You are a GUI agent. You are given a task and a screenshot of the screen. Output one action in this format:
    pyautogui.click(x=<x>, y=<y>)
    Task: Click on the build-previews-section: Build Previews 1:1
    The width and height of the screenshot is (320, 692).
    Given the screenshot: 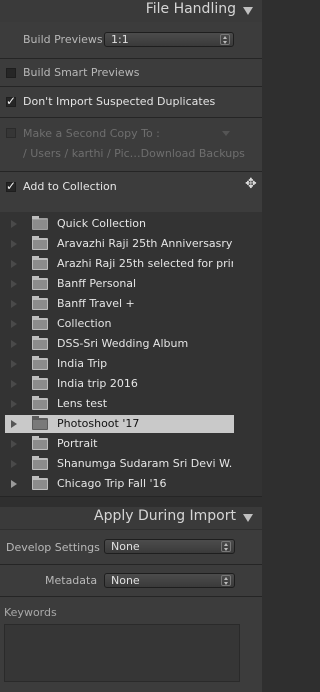 What is the action you would take?
    pyautogui.click(x=131, y=40)
    